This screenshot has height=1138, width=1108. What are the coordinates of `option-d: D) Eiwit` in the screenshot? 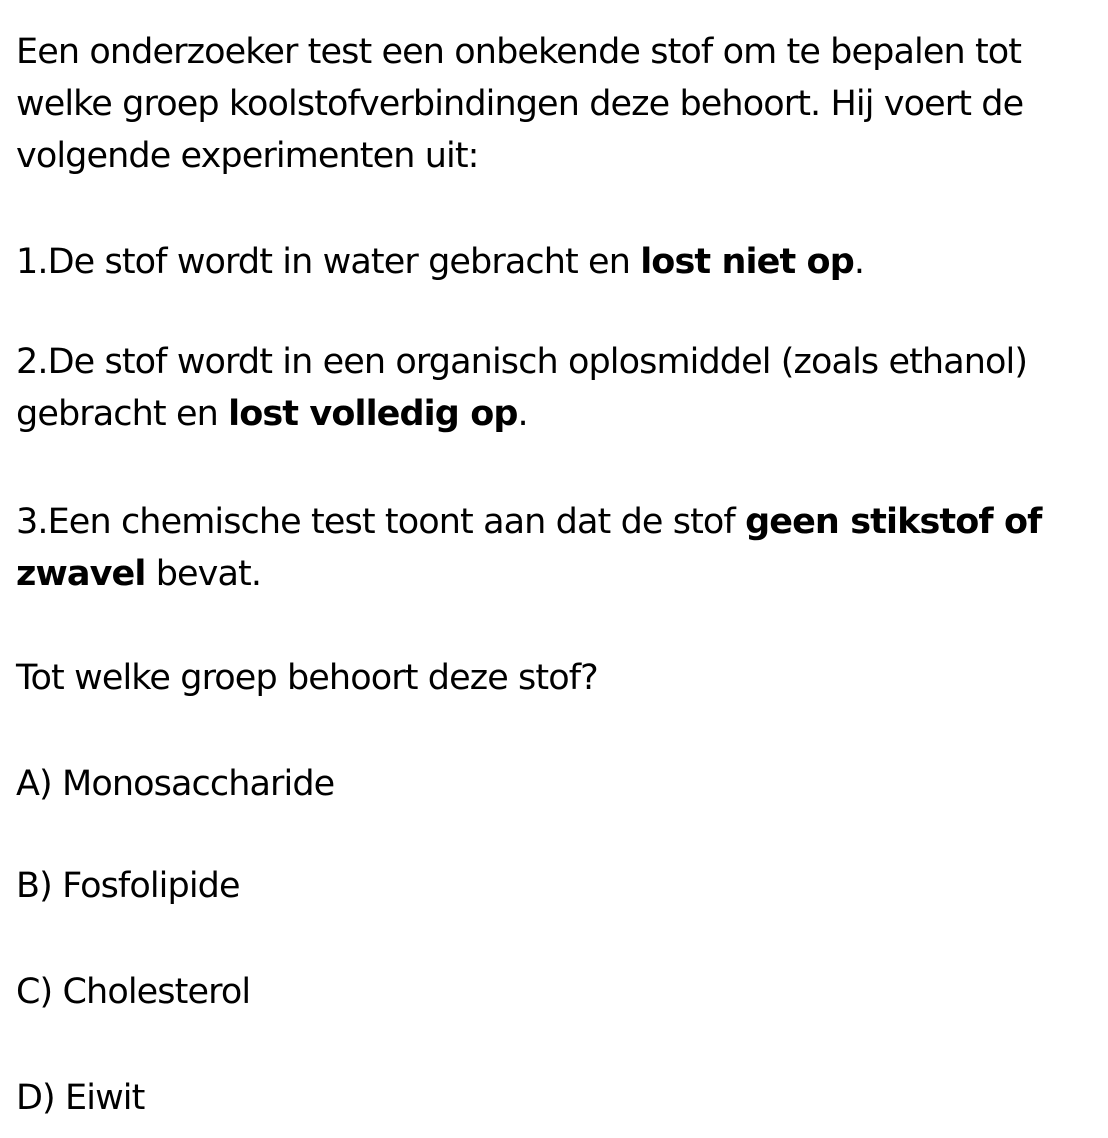 It's located at (80, 1098).